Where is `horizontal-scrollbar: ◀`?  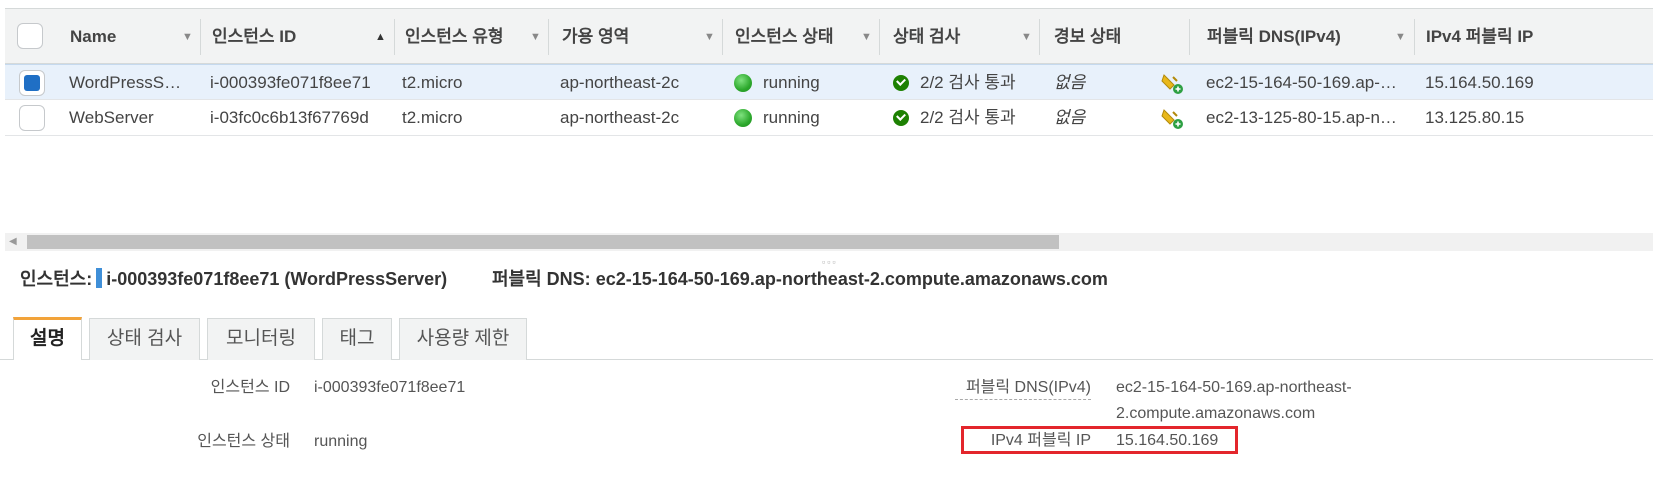
horizontal-scrollbar: ◀ is located at coordinates (829, 242).